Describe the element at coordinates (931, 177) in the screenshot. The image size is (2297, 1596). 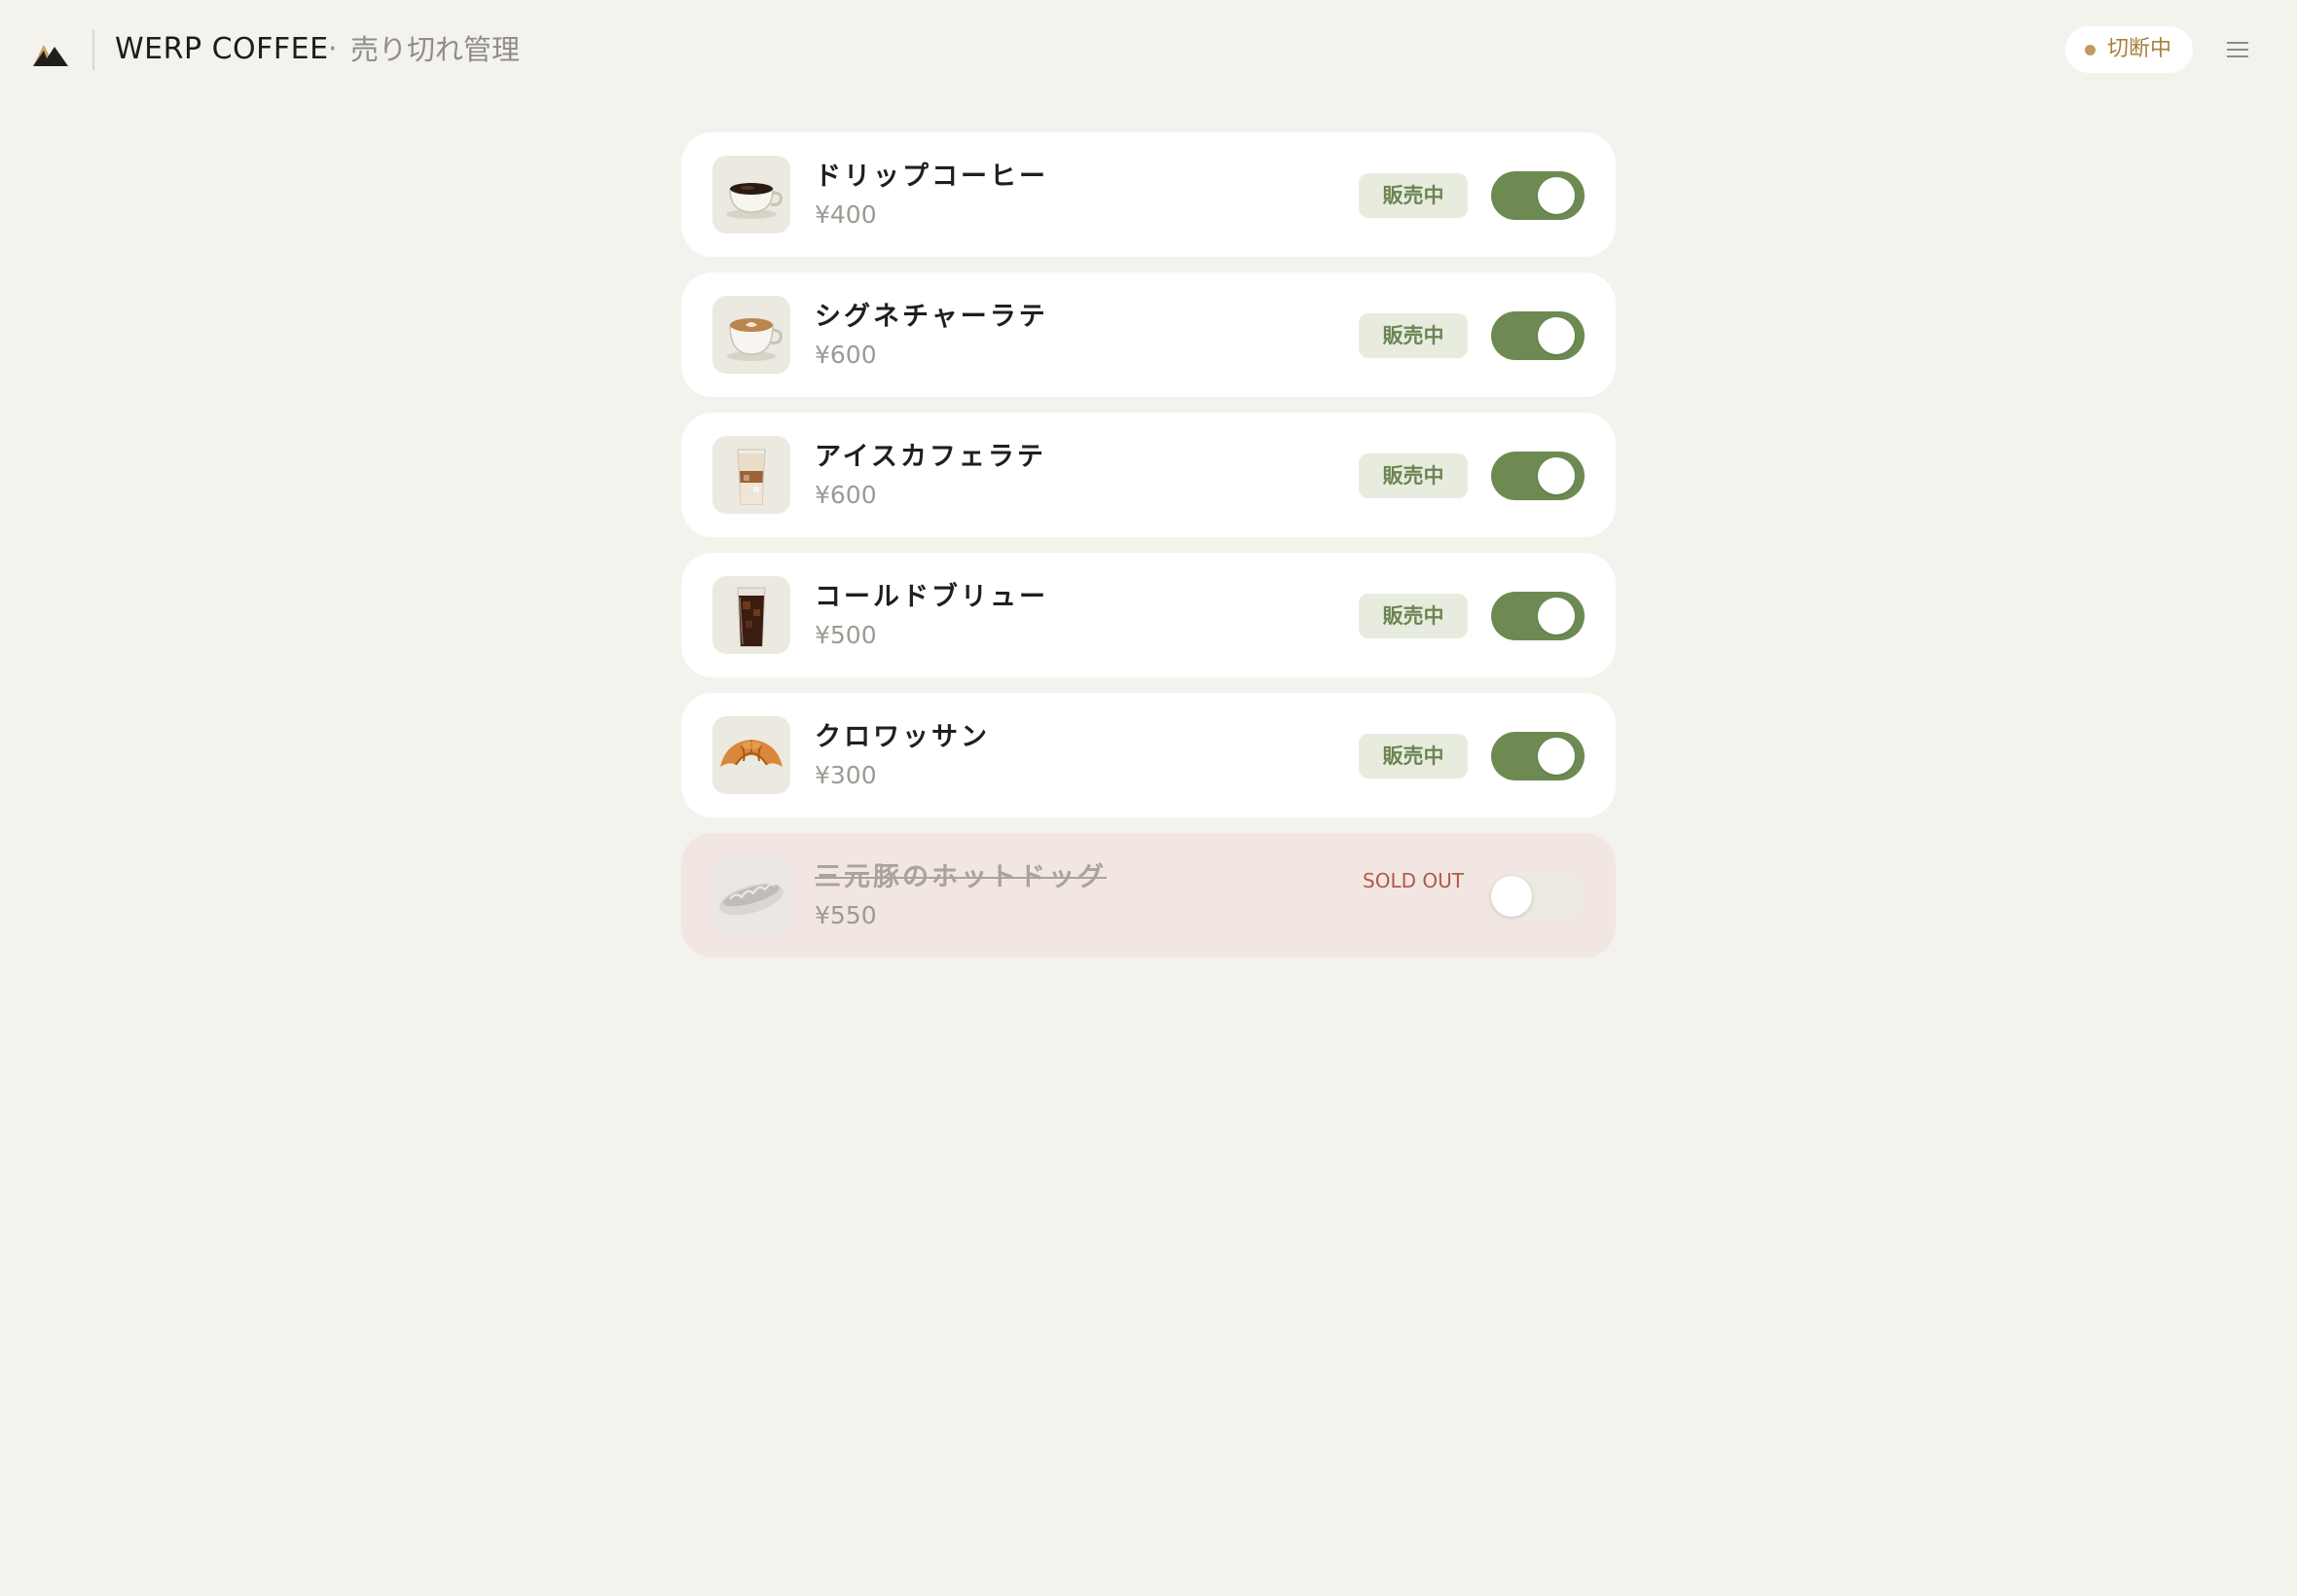
I see `product-name: ドリップコーヒー` at that location.